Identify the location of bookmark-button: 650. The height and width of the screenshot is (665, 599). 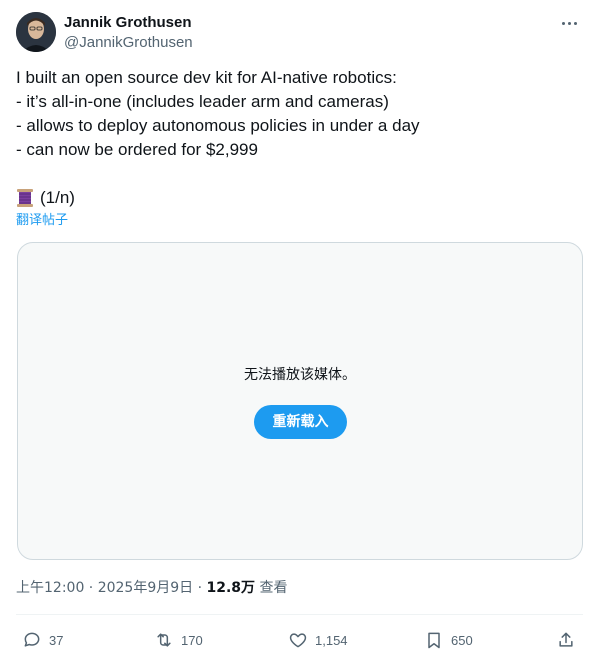
(448, 640).